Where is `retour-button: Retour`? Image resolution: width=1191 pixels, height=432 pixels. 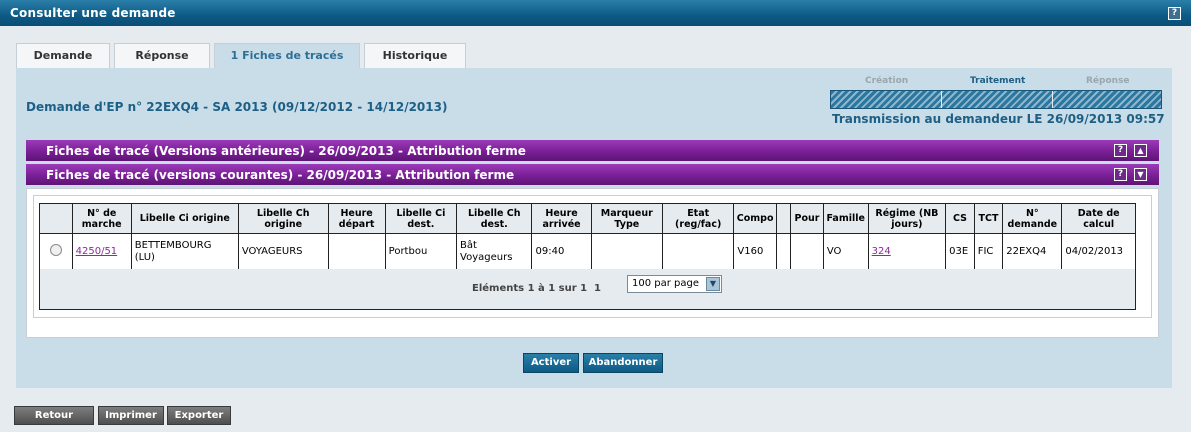 retour-button: Retour is located at coordinates (54, 415).